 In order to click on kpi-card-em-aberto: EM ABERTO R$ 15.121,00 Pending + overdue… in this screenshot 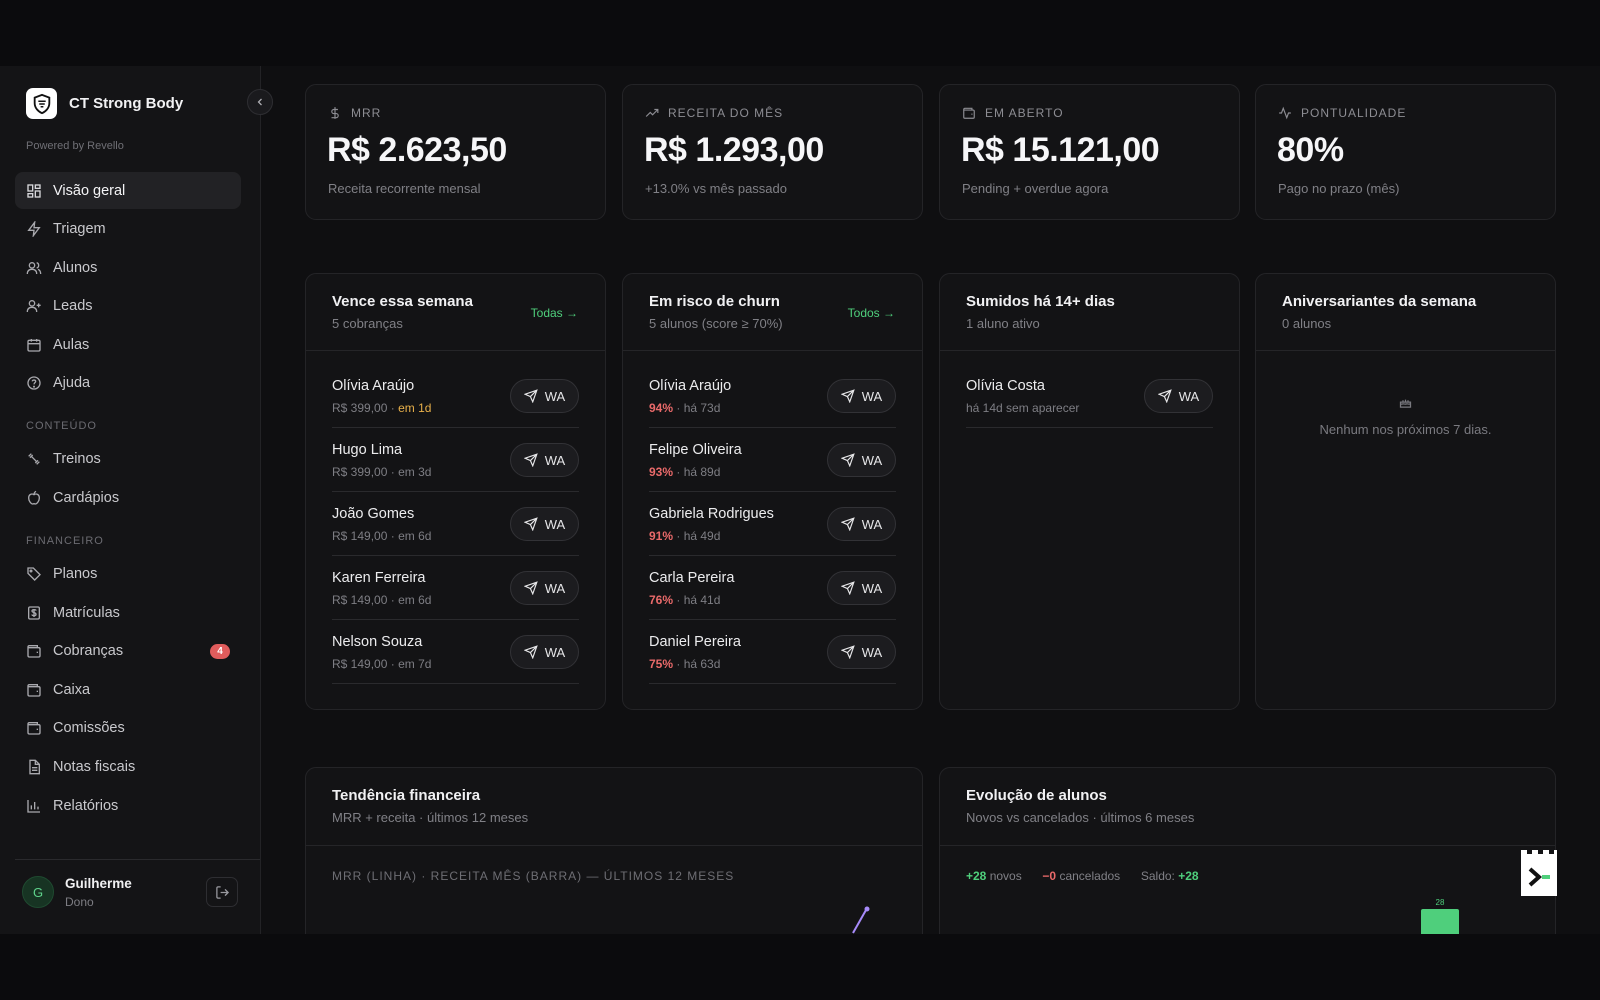, I will do `click(1089, 152)`.